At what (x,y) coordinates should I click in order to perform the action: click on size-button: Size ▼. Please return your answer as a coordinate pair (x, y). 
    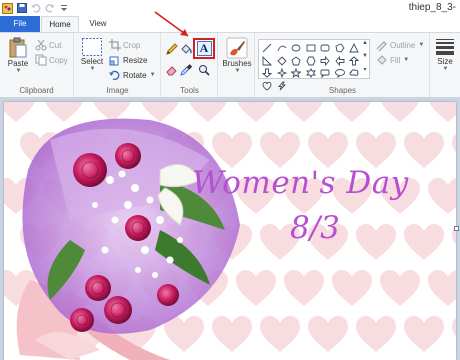
    Looking at the image, I should click on (445, 59).